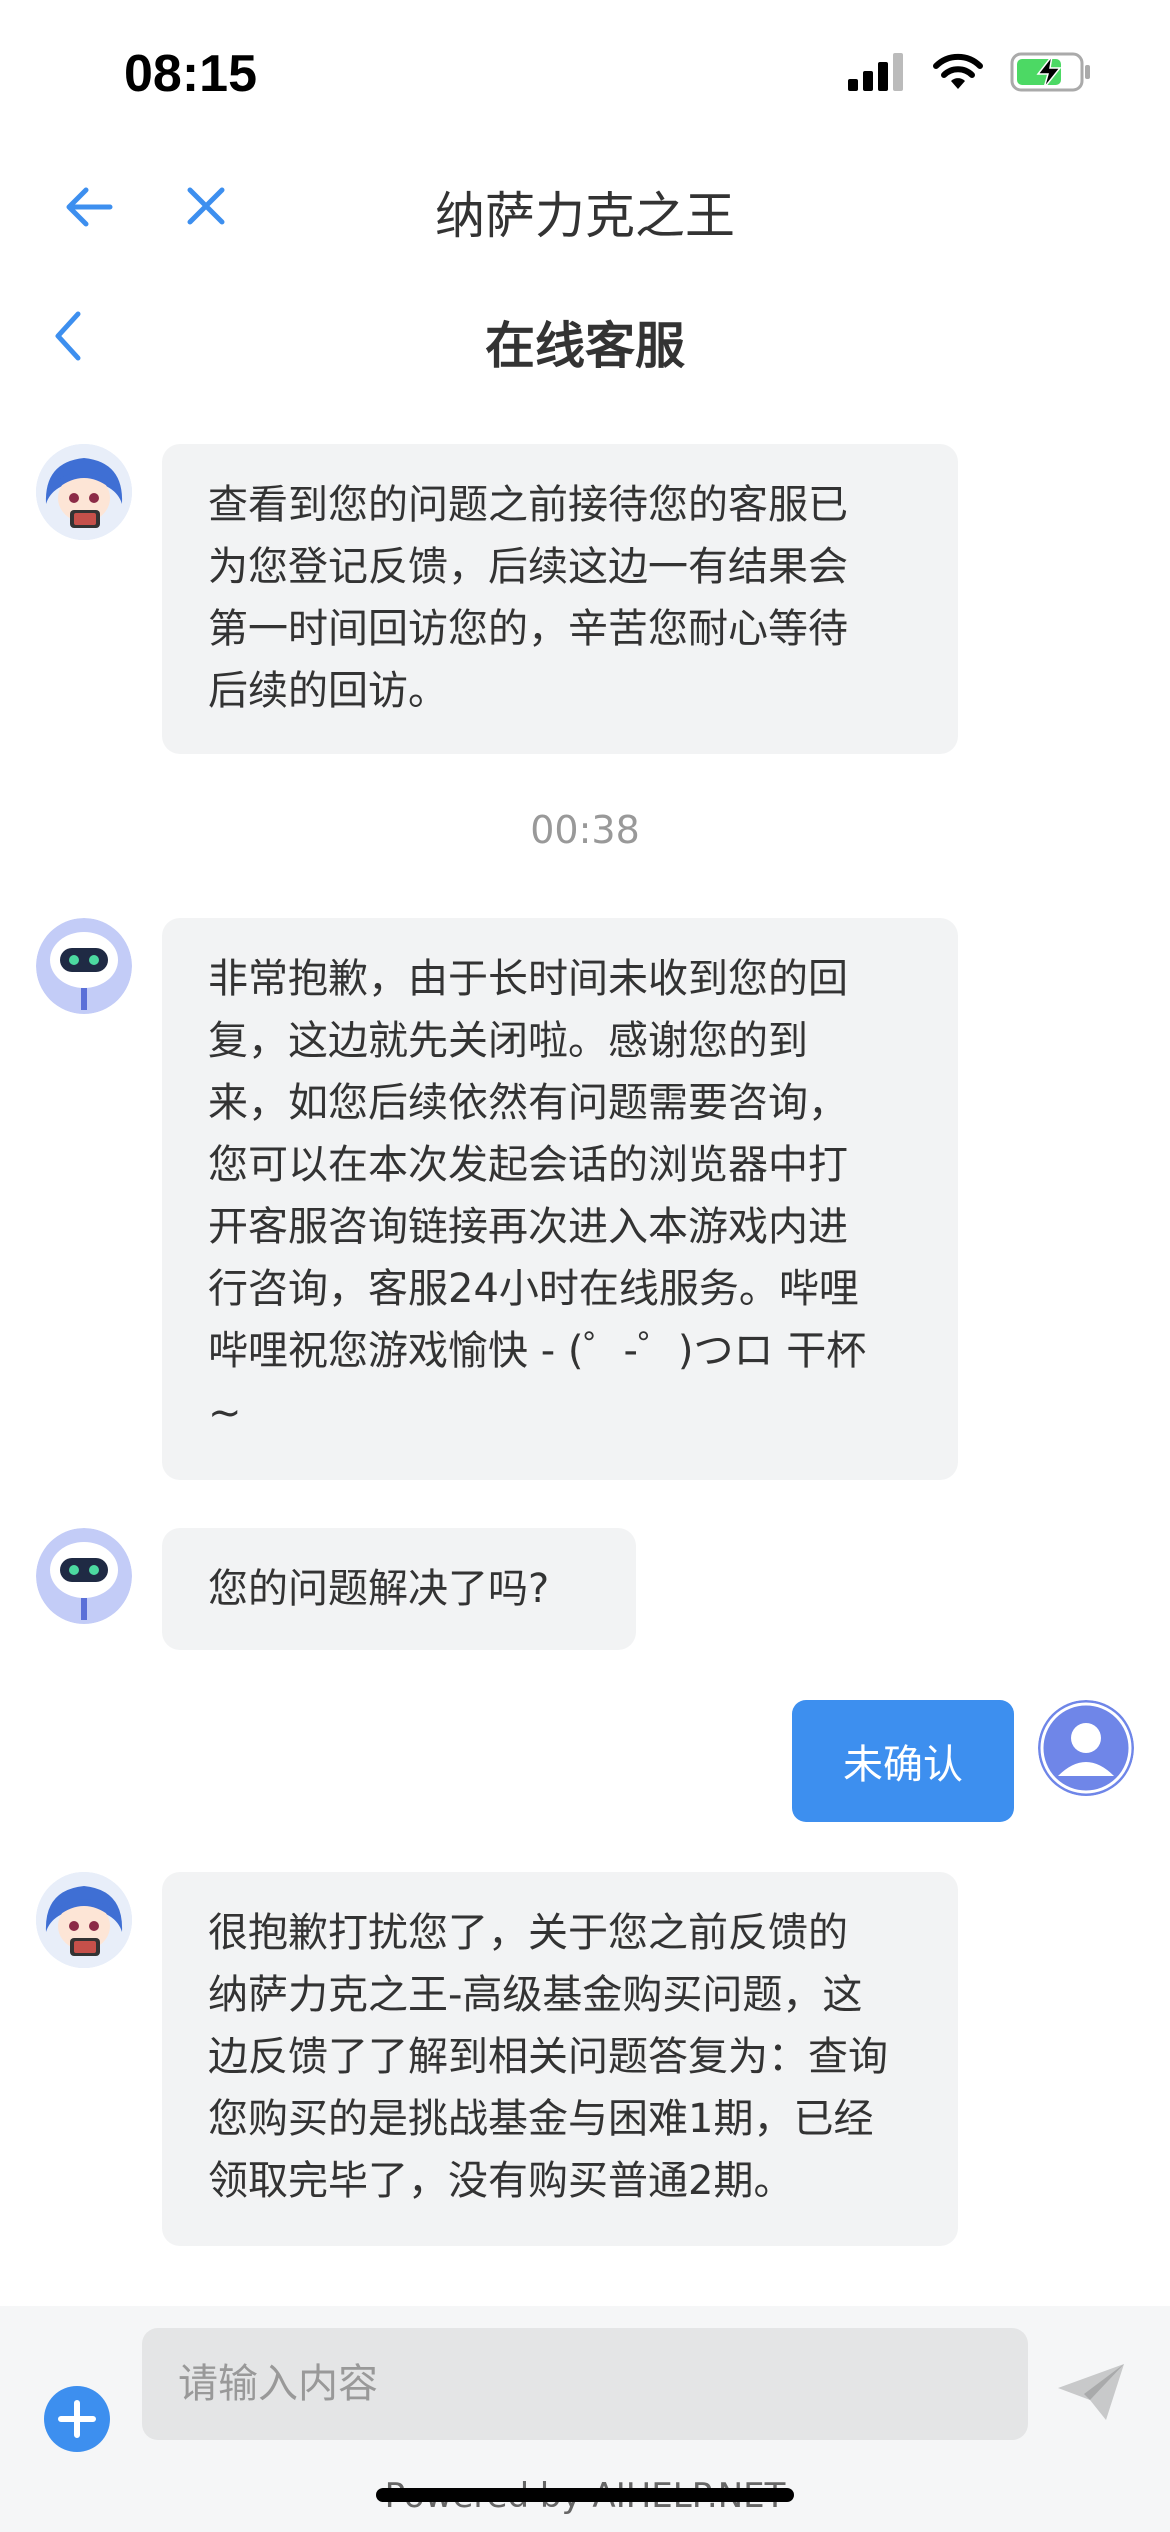 The width and height of the screenshot is (1170, 2532). I want to click on add-button, so click(77, 2421).